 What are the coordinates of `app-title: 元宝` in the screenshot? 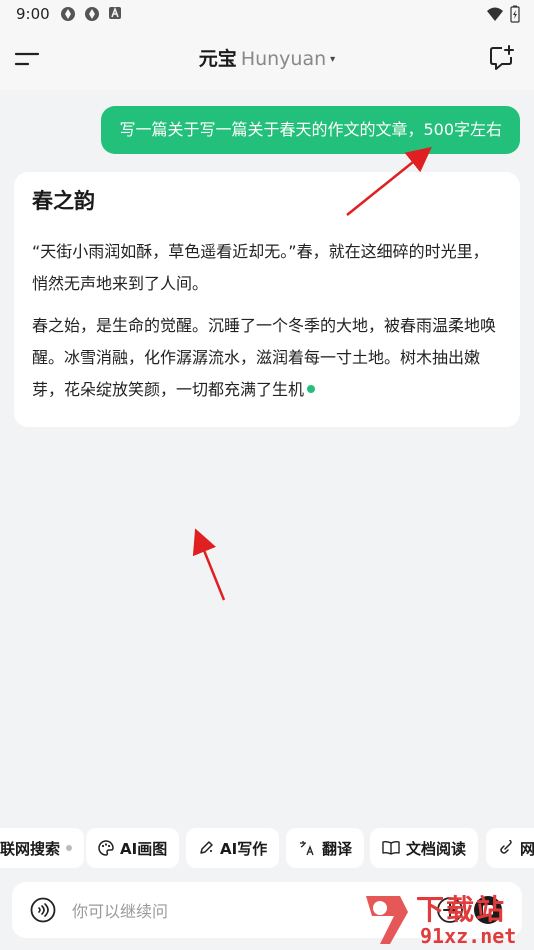 It's located at (217, 59).